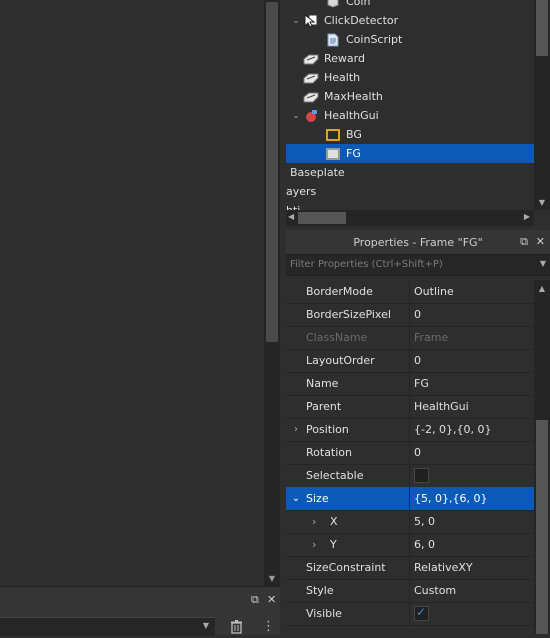  I want to click on property-value: 6, 0, so click(471, 544).